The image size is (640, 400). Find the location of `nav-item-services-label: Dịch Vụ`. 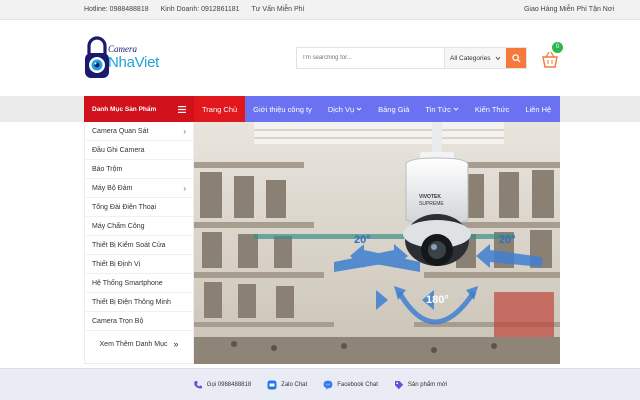

nav-item-services-label: Dịch Vụ is located at coordinates (341, 109).